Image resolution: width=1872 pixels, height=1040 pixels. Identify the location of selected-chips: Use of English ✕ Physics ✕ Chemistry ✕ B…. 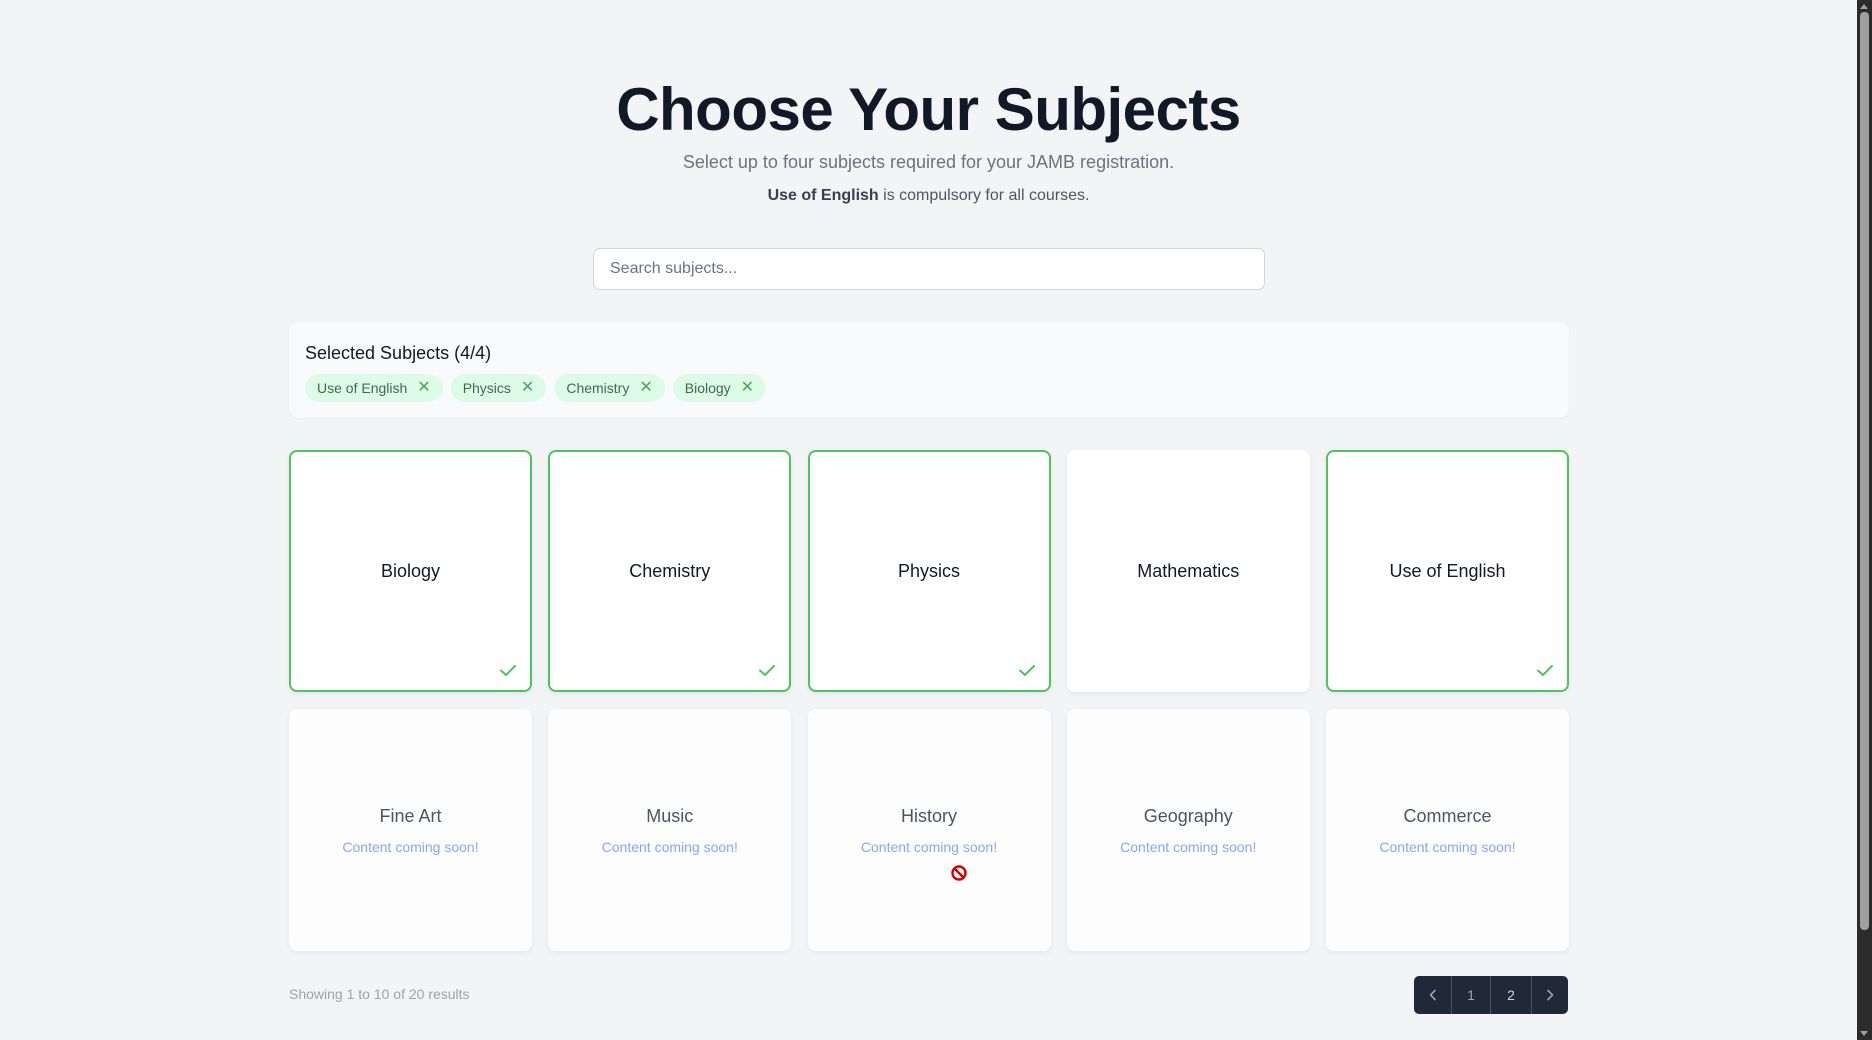
(536, 388).